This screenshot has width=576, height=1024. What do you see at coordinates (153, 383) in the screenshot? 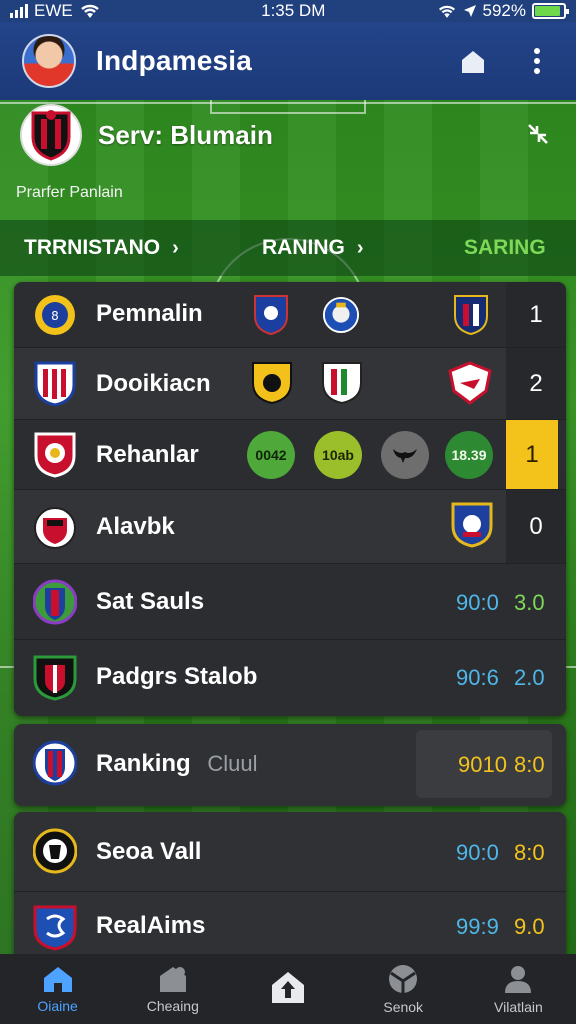
I see `club-name: Dooikiacn` at bounding box center [153, 383].